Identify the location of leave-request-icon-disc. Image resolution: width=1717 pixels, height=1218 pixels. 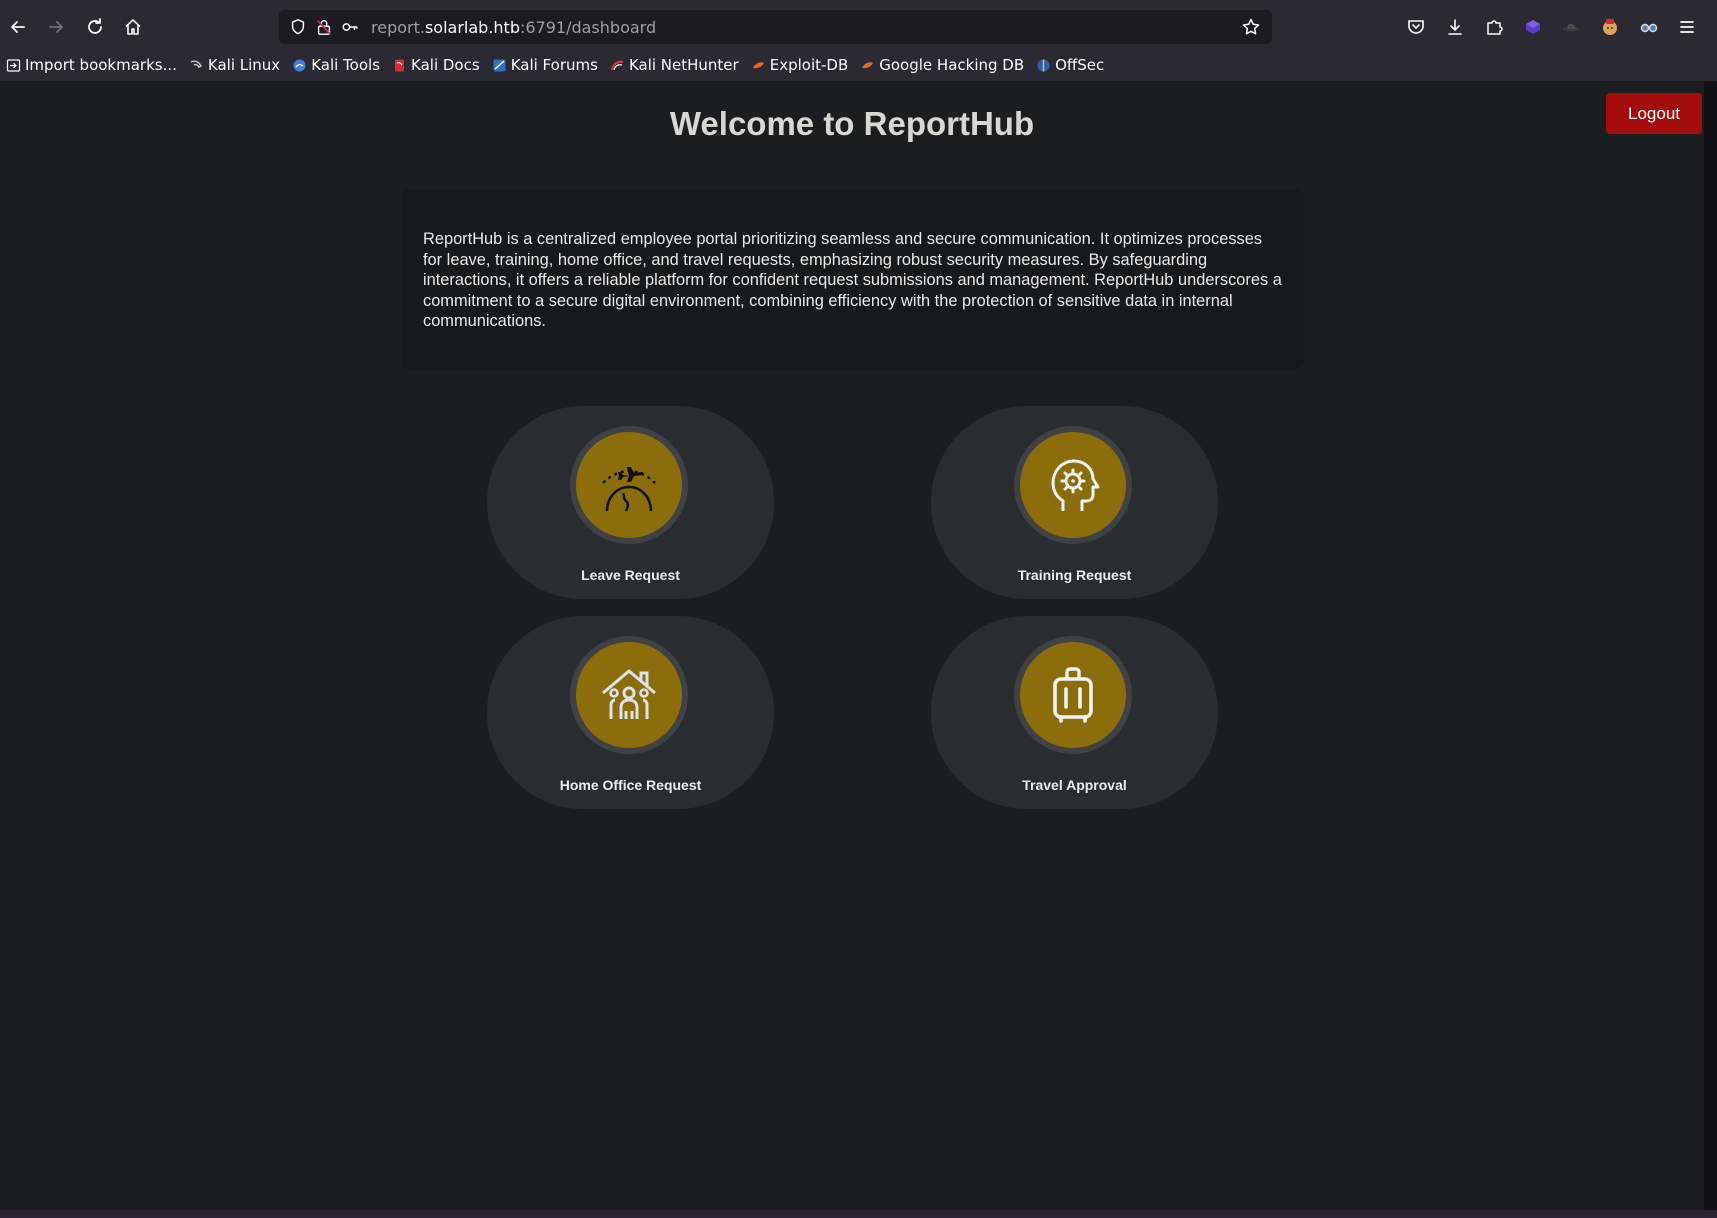
(629, 485).